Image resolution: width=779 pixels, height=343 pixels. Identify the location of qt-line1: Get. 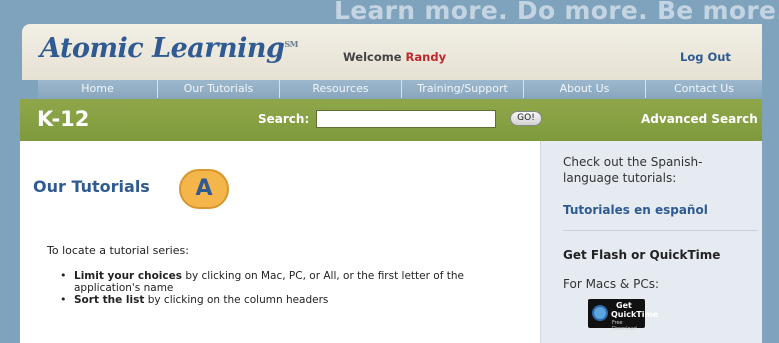
(624, 305).